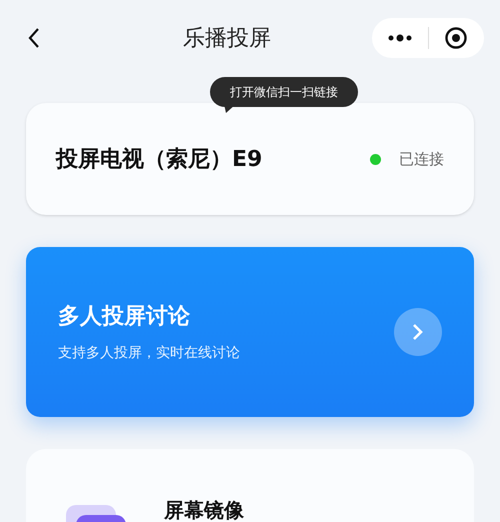 Image resolution: width=500 pixels, height=522 pixels. I want to click on connection-status: 已连接, so click(421, 159).